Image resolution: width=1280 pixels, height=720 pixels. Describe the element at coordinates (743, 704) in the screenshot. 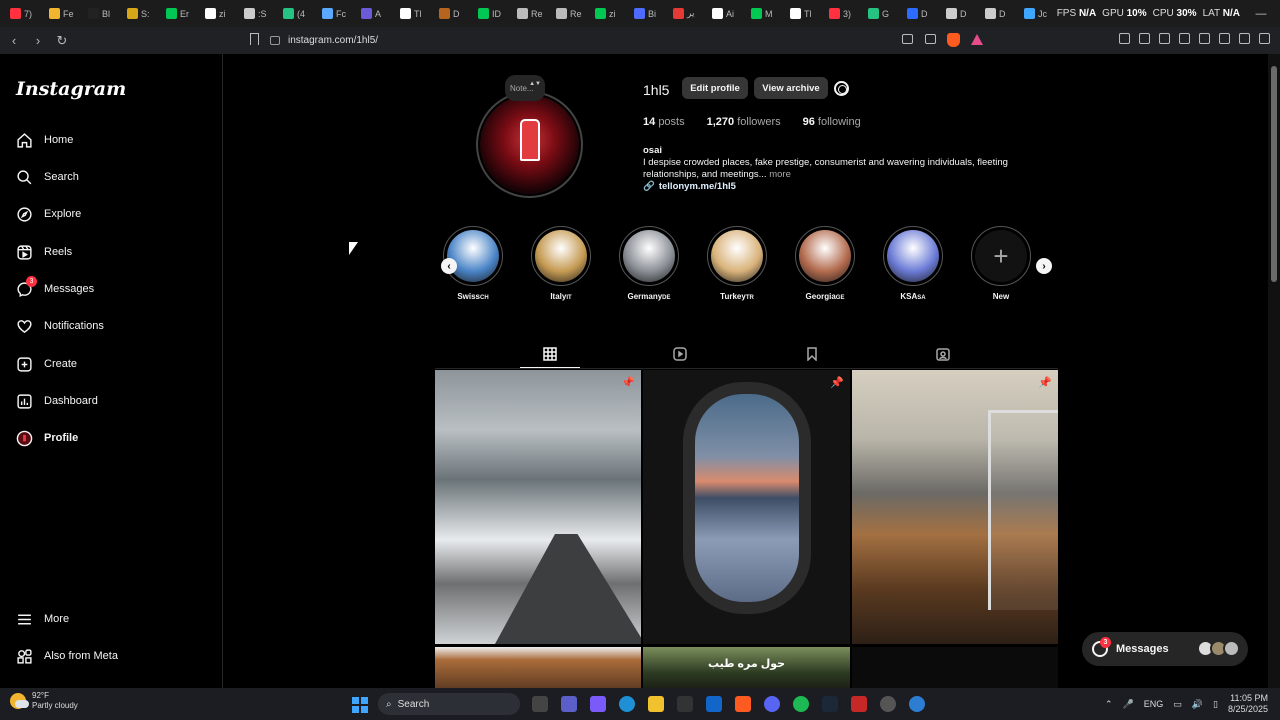

I see `brave-taskbar-icon` at that location.